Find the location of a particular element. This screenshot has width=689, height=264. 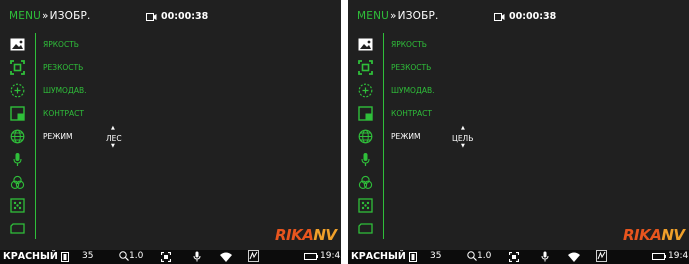

mode-selector: ▲ ЦЕЛЬ ▼ is located at coordinates (463, 137).